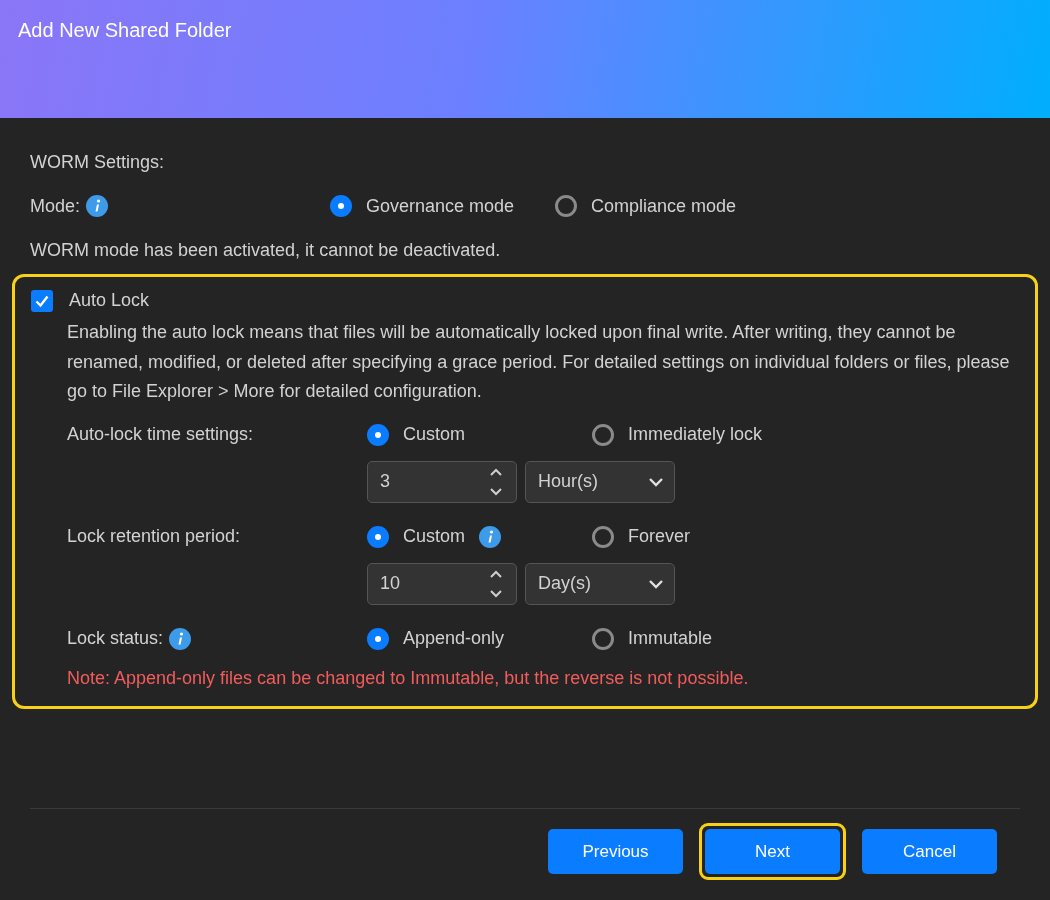 This screenshot has width=1050, height=900. What do you see at coordinates (440, 206) in the screenshot?
I see `radio-label: Governance mode` at bounding box center [440, 206].